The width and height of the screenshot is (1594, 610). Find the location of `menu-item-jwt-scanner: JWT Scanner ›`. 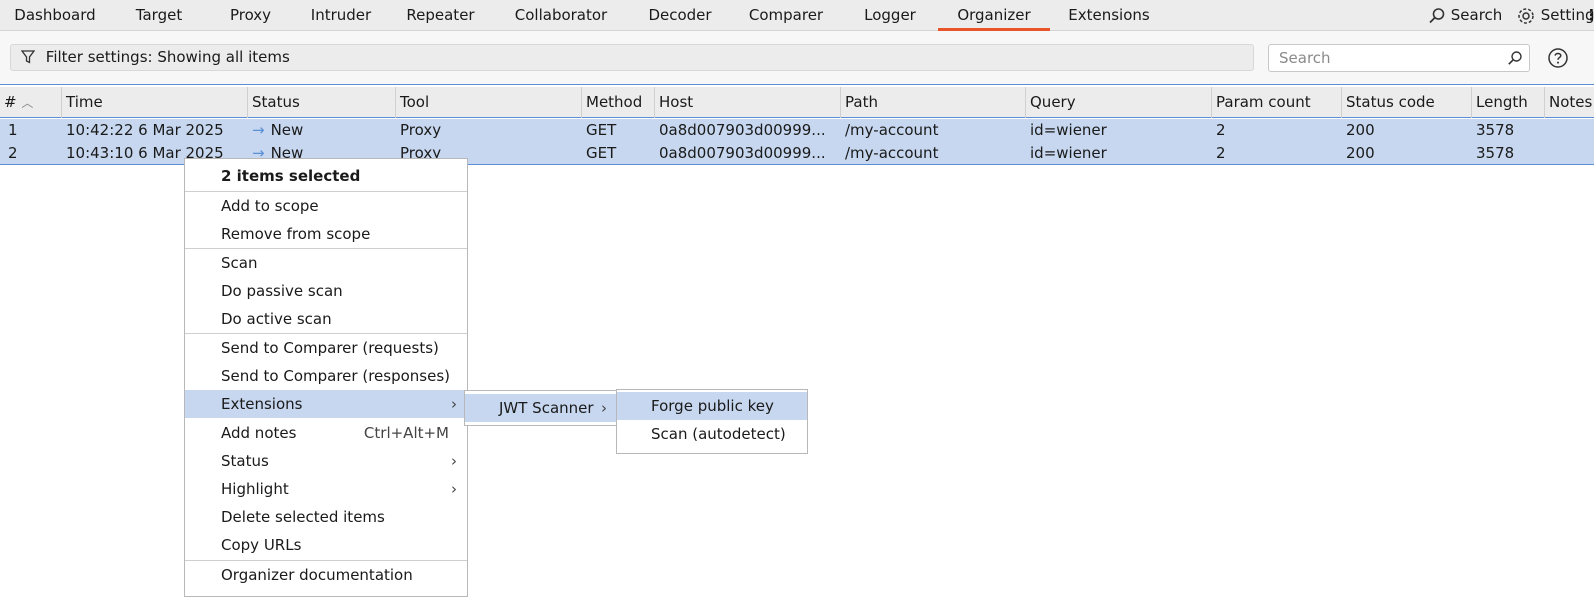

menu-item-jwt-scanner: JWT Scanner › is located at coordinates (541, 408).